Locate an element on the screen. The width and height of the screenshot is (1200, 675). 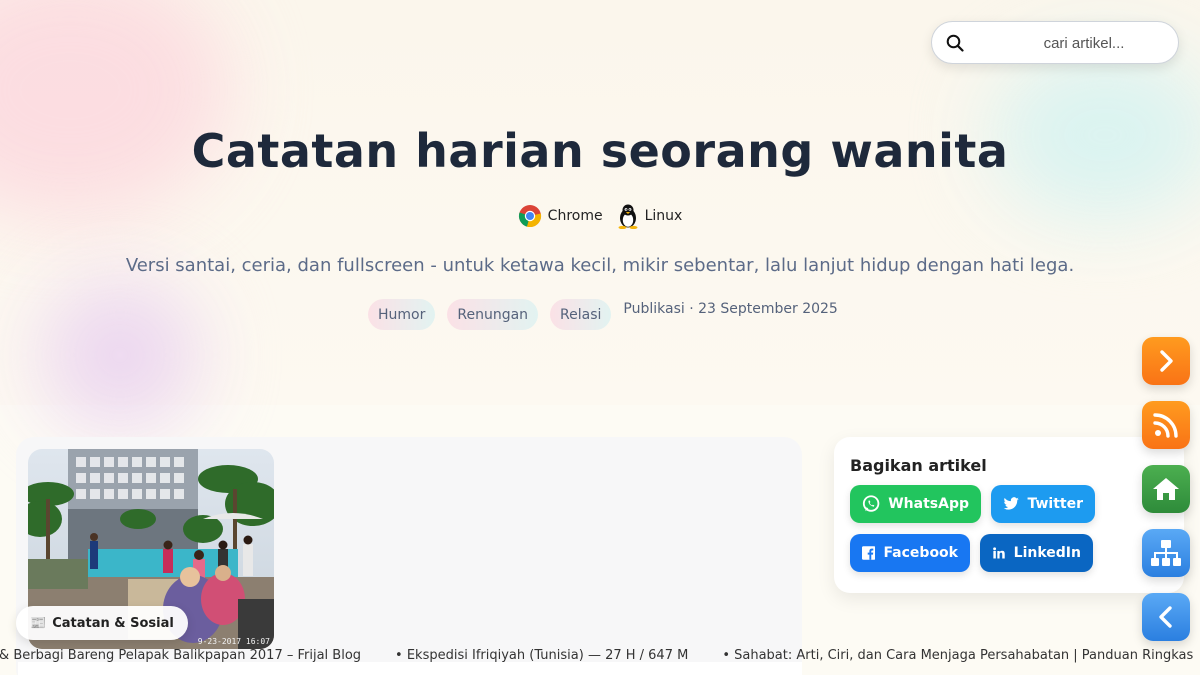
linkedin-icon is located at coordinates (999, 553).